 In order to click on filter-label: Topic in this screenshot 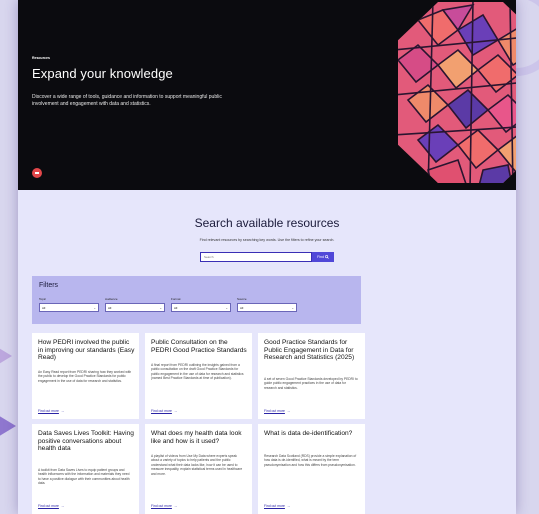, I will do `click(43, 299)`.